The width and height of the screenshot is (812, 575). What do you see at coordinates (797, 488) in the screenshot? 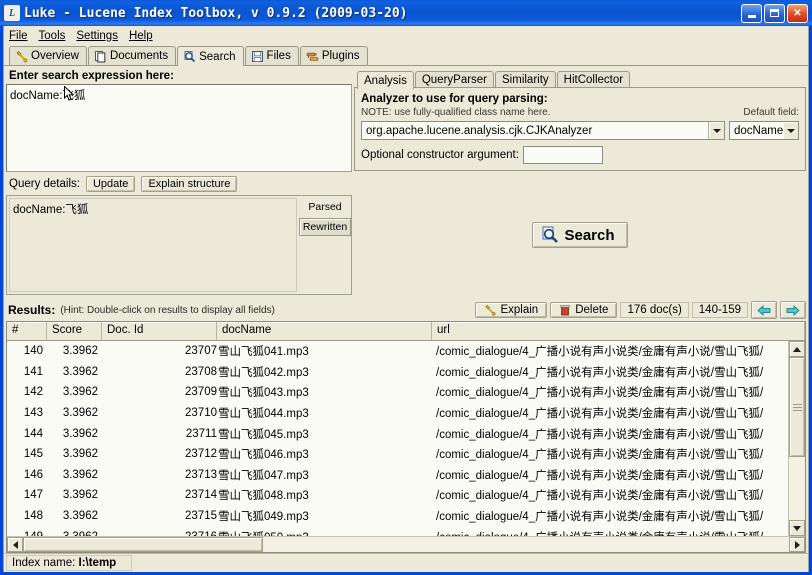
I see `scrollbar-track` at bounding box center [797, 488].